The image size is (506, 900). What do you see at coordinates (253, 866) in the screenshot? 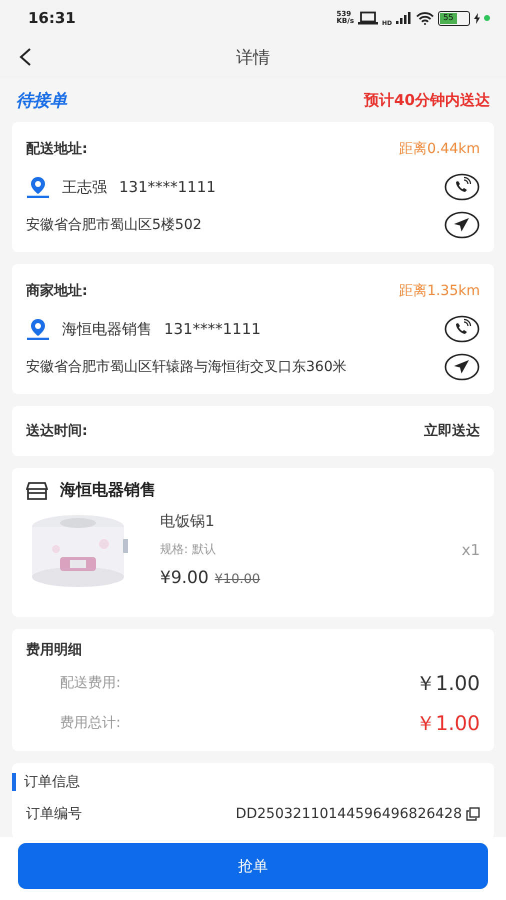
I see `grab-order-button: 抢单` at bounding box center [253, 866].